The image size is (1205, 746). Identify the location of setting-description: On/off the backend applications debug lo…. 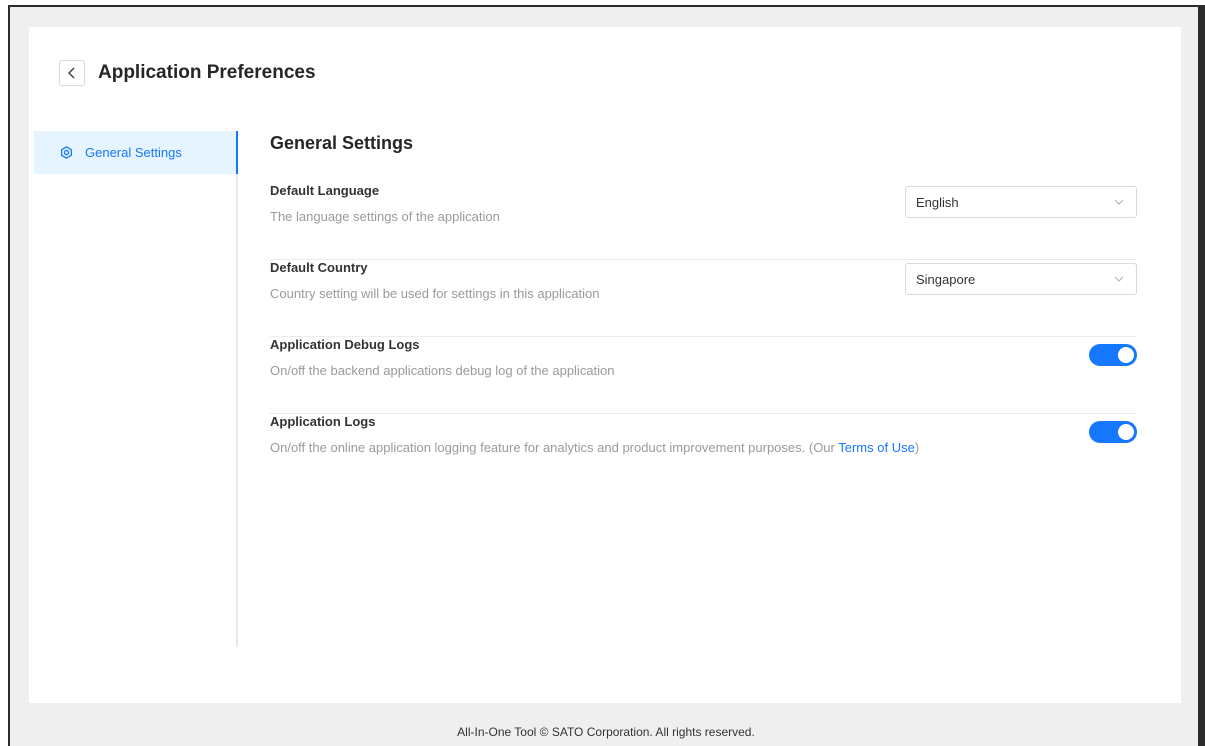
(442, 370).